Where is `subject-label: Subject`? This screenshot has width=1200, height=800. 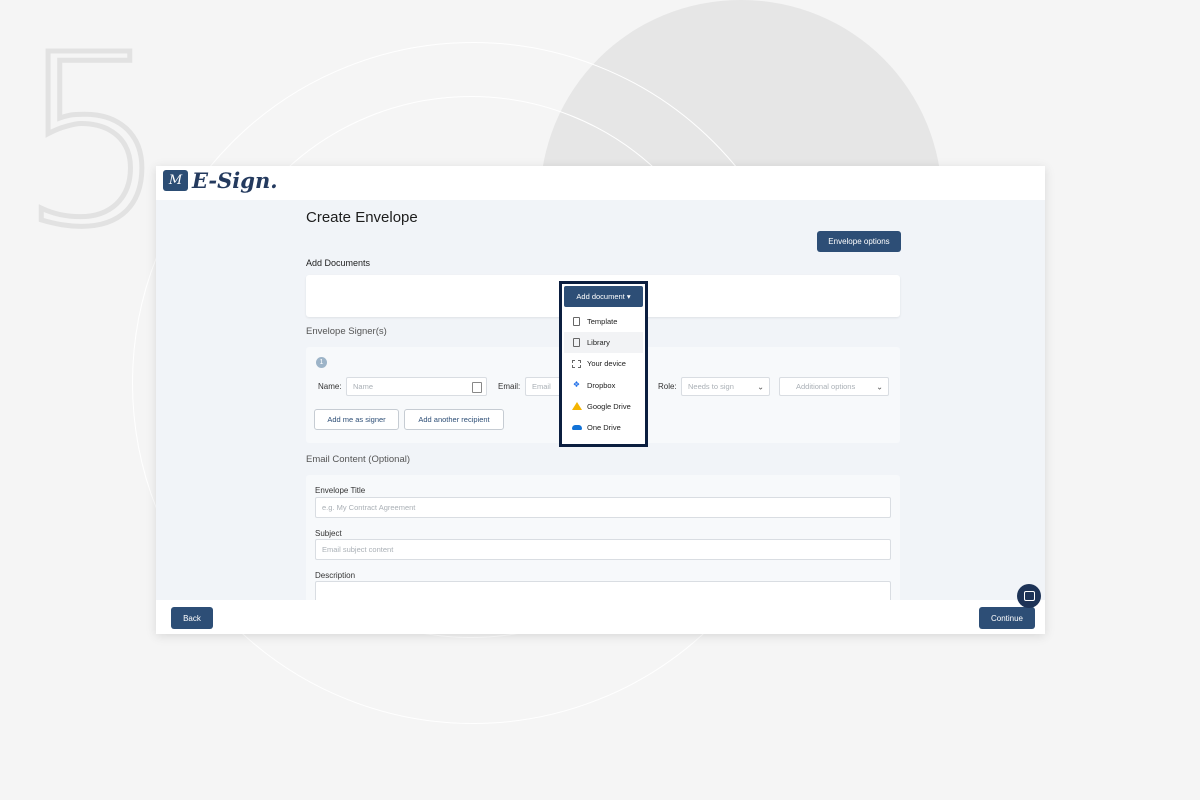
subject-label: Subject is located at coordinates (328, 533).